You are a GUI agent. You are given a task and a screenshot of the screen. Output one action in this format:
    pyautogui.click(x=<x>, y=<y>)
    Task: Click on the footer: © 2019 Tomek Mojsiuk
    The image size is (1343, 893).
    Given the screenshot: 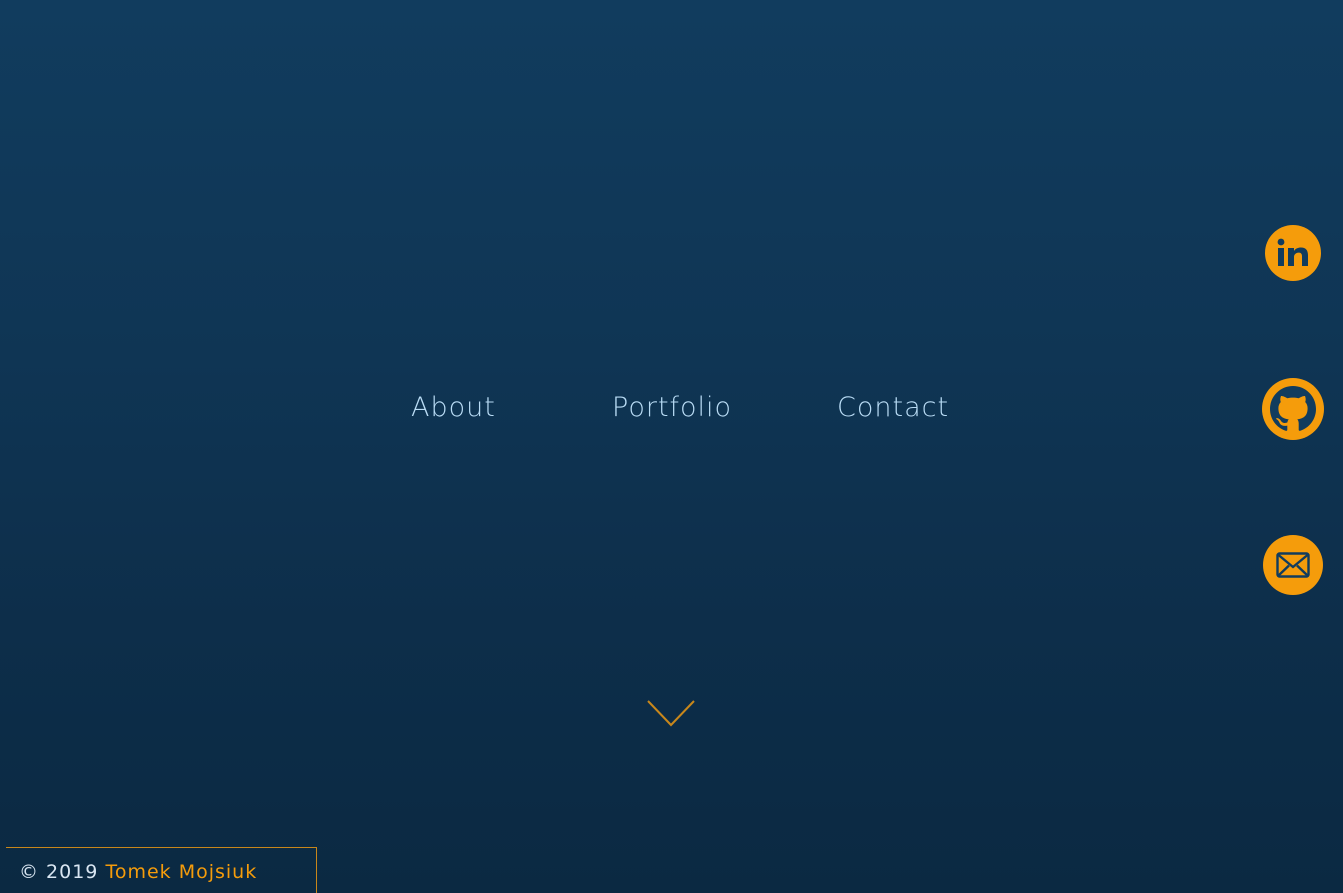 What is the action you would take?
    pyautogui.click(x=161, y=870)
    